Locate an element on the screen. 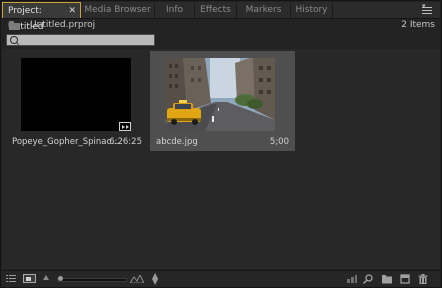  new-item-icon is located at coordinates (405, 279).